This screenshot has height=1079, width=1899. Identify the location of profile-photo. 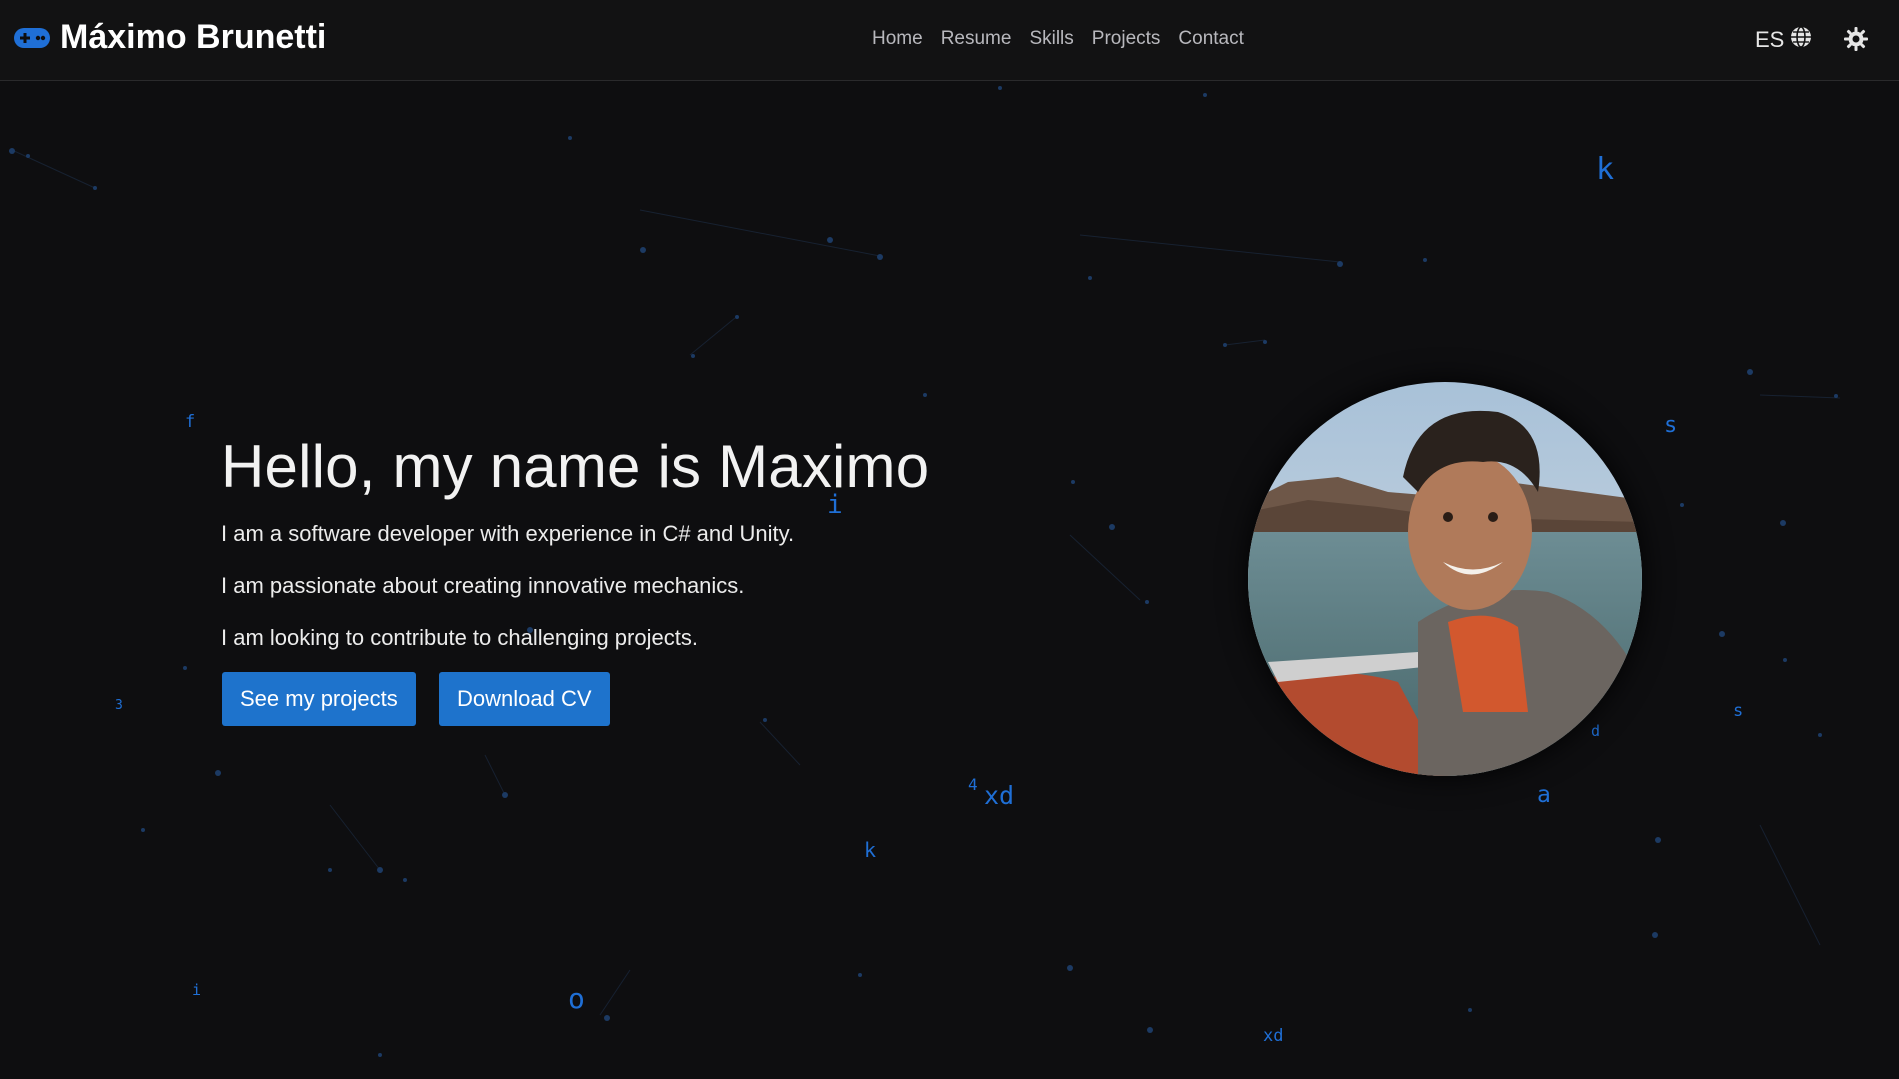
(1445, 579).